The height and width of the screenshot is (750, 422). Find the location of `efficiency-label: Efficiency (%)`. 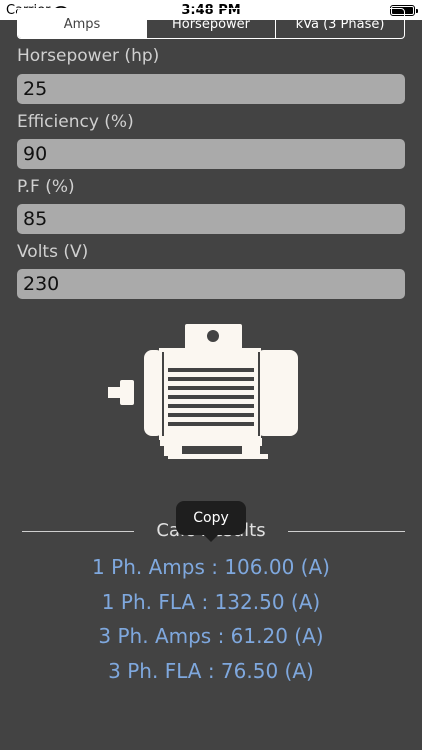

efficiency-label: Efficiency (%) is located at coordinates (75, 122).